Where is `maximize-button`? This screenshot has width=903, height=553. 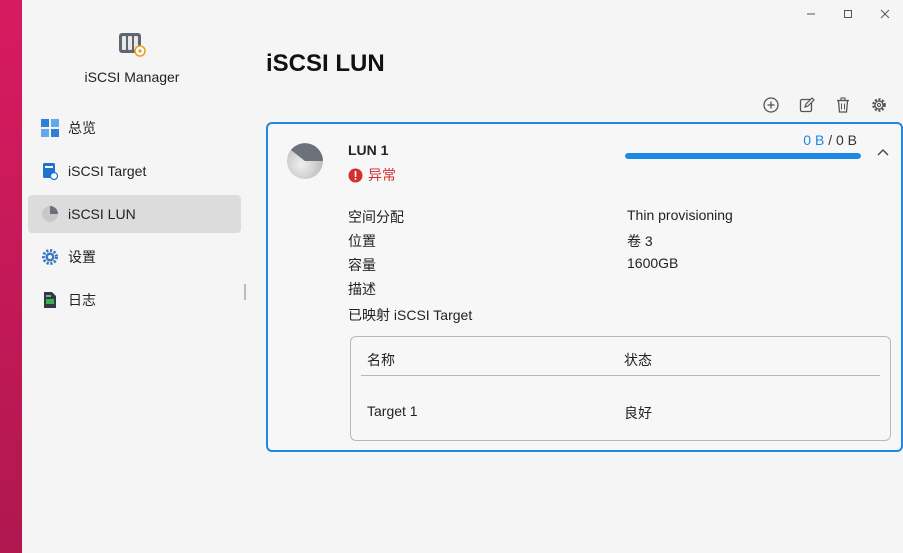
maximize-button is located at coordinates (847, 14).